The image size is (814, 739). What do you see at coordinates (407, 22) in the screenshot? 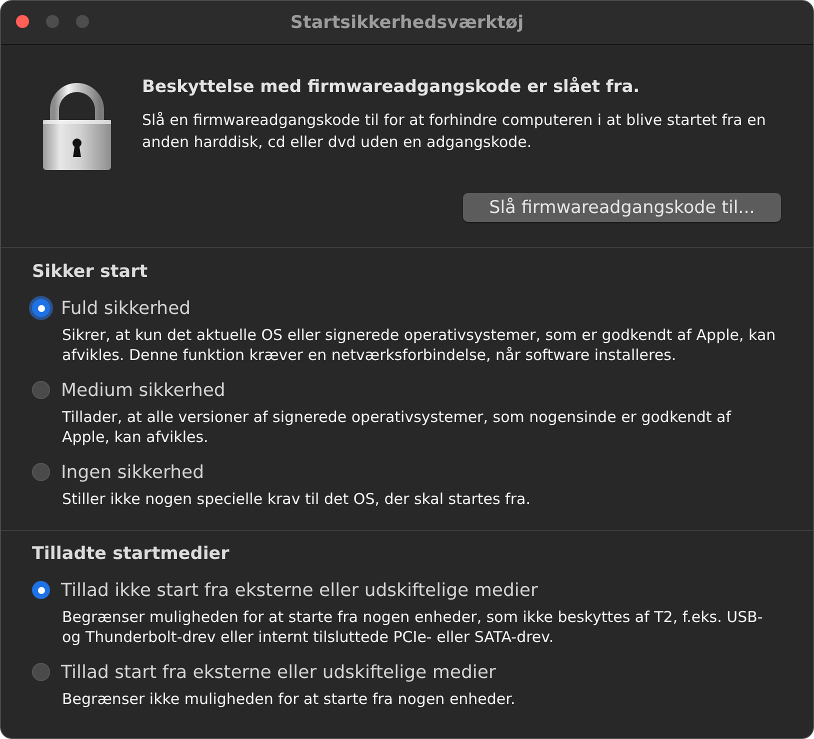
I see `window-title: Startsikkerhedsværktøj` at bounding box center [407, 22].